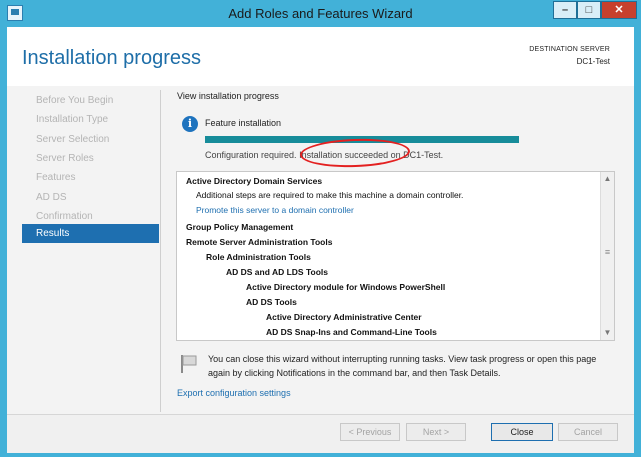 The height and width of the screenshot is (457, 641). I want to click on scroll-down-icon: ▼, so click(607, 333).